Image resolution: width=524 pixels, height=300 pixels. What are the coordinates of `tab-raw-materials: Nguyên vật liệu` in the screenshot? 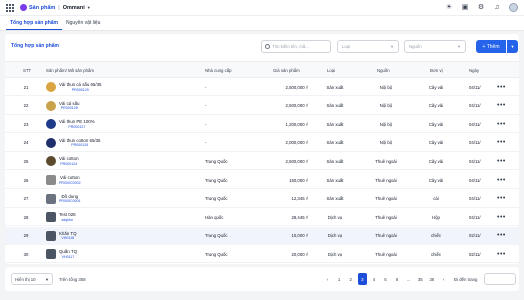 It's located at (83, 23).